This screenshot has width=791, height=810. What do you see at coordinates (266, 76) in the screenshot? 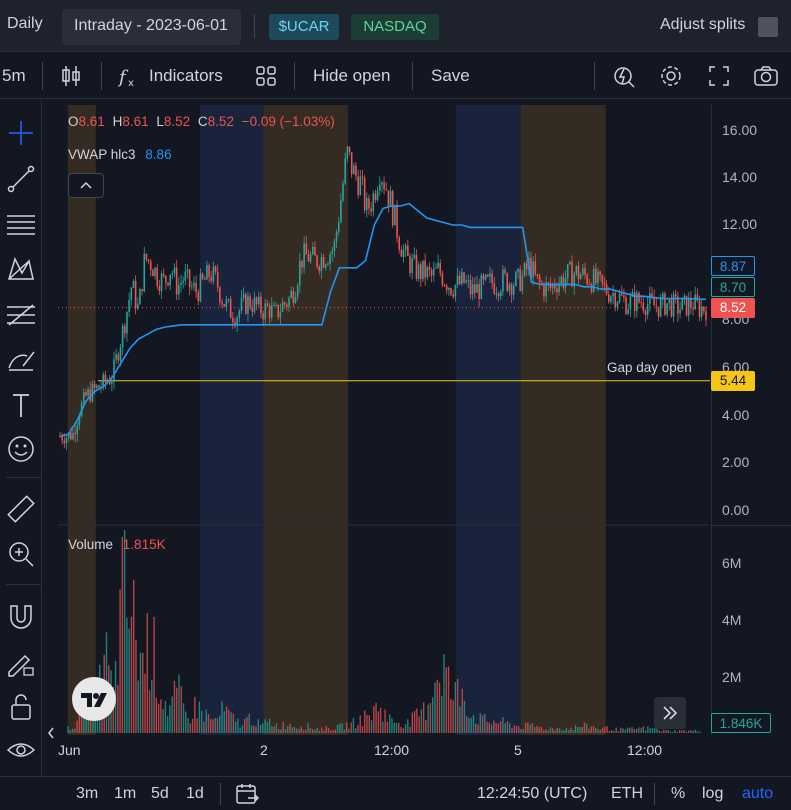
I see `layout-grid-icon` at bounding box center [266, 76].